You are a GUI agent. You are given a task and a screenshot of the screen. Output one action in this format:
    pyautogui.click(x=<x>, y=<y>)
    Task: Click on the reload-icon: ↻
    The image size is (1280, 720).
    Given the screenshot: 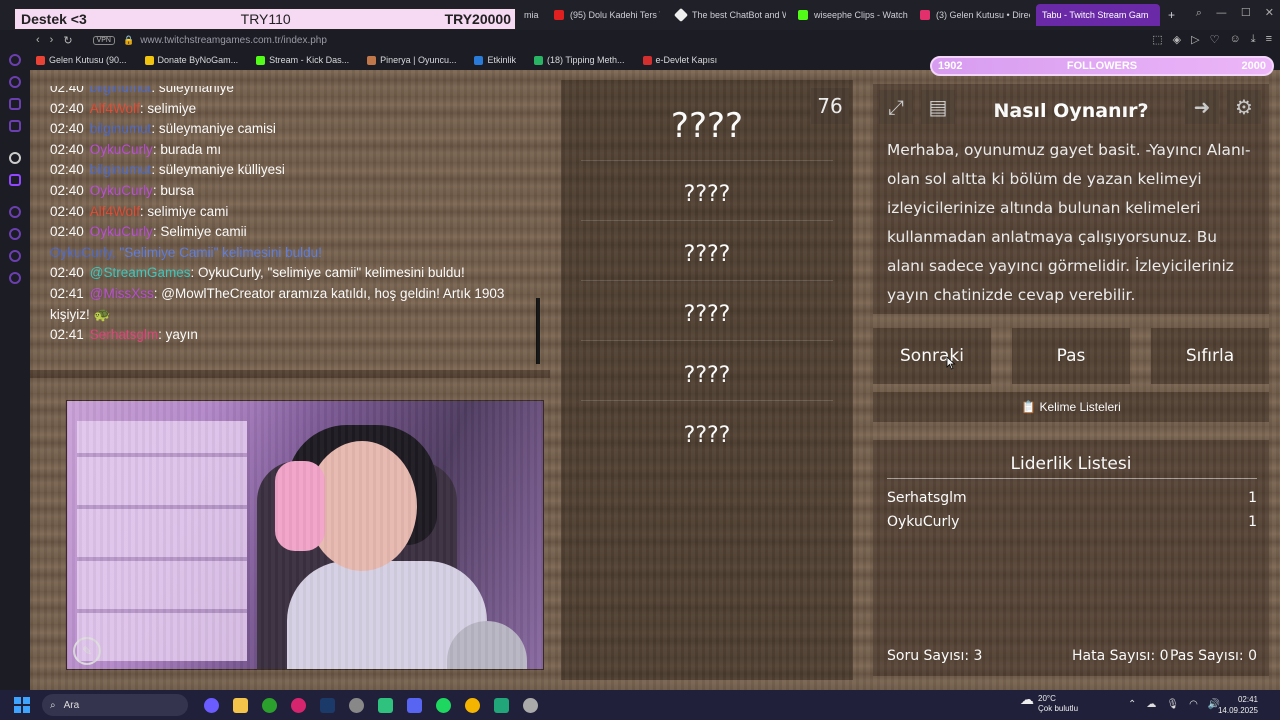 What is the action you would take?
    pyautogui.click(x=67, y=40)
    